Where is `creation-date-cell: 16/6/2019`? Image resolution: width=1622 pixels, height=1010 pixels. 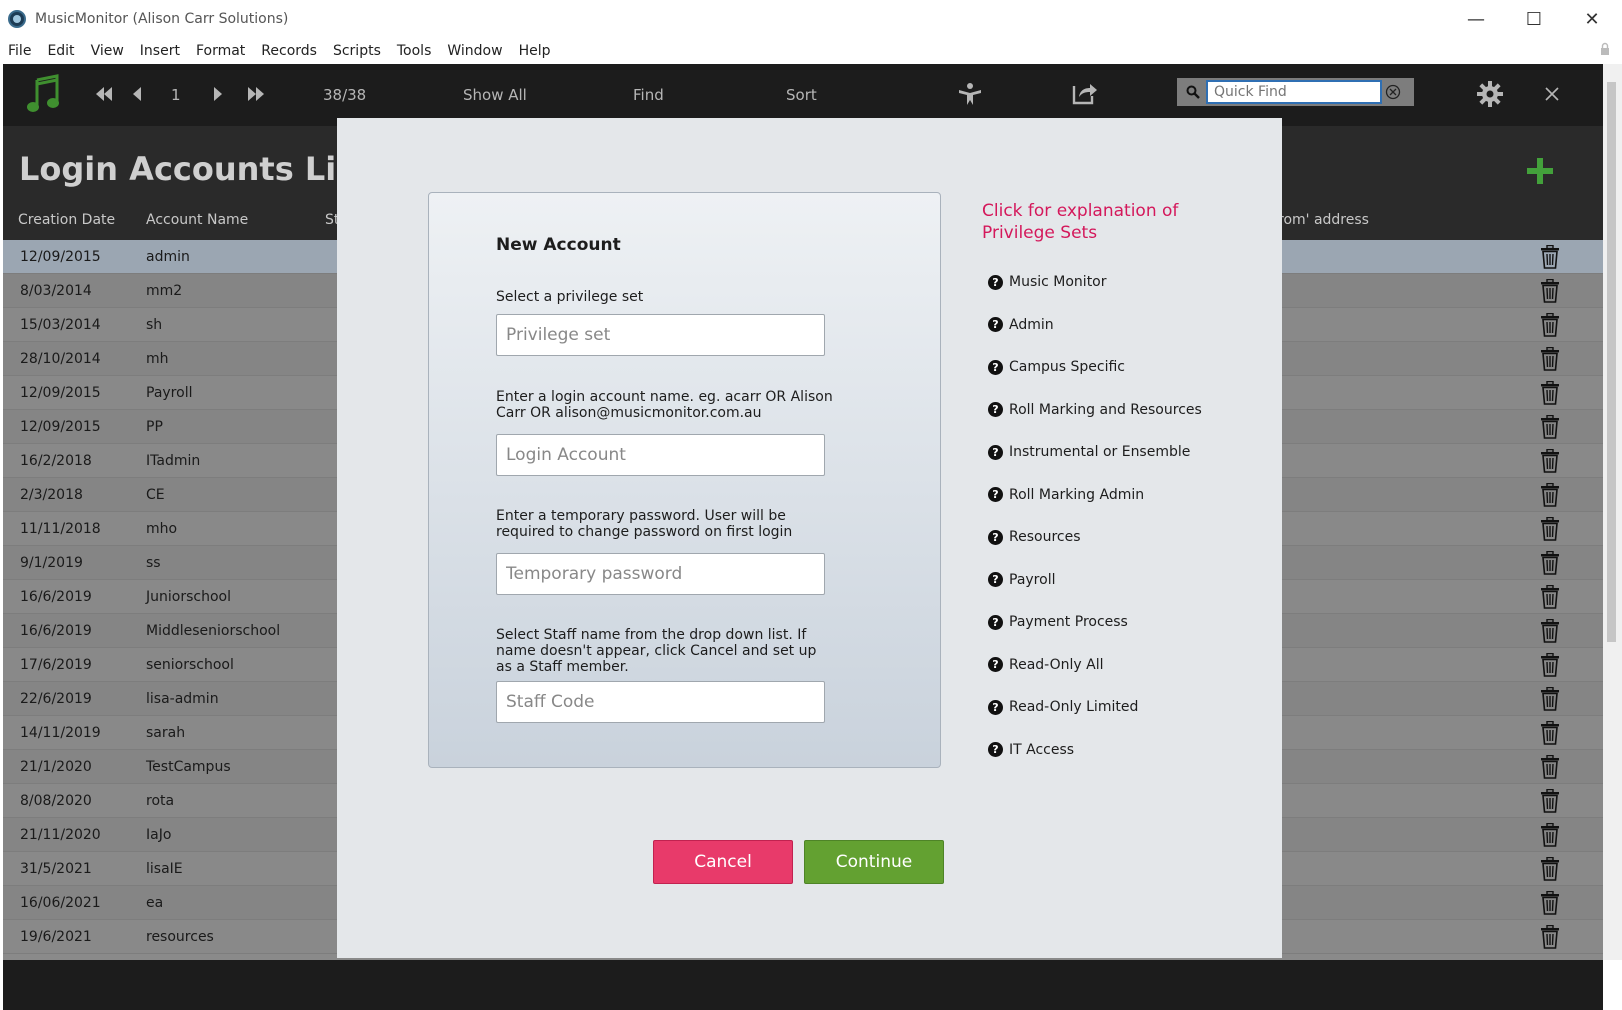
creation-date-cell: 16/6/2019 is located at coordinates (56, 597).